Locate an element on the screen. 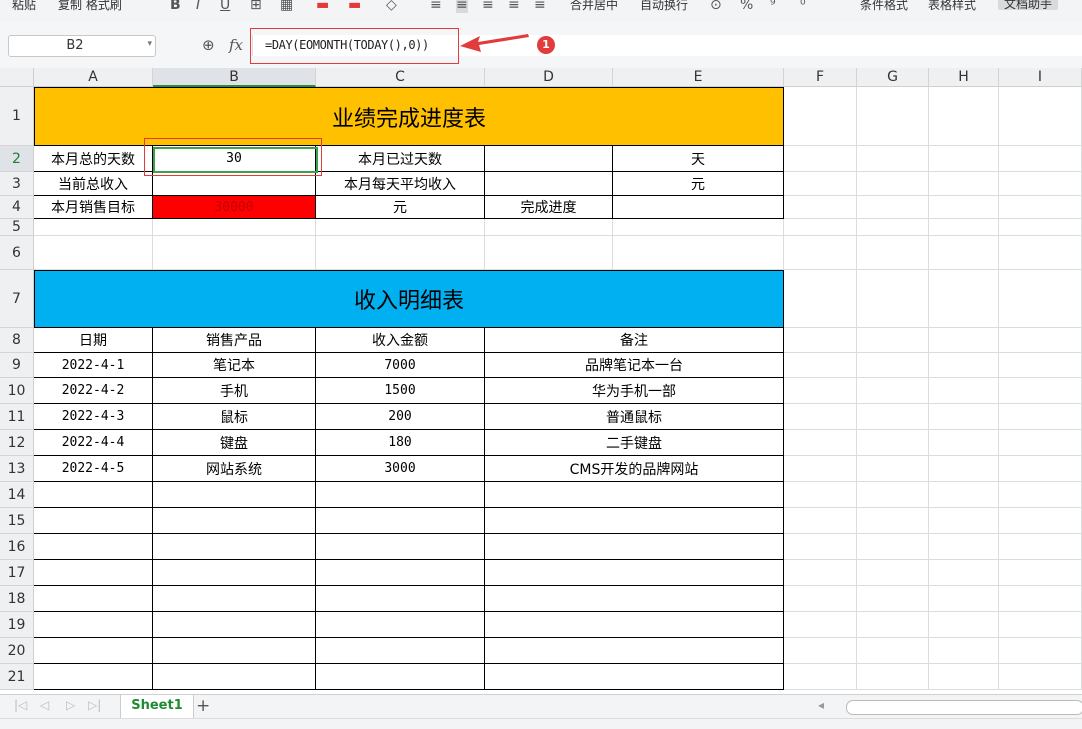 The width and height of the screenshot is (1082, 729). cell-product: 键盘 is located at coordinates (234, 443).